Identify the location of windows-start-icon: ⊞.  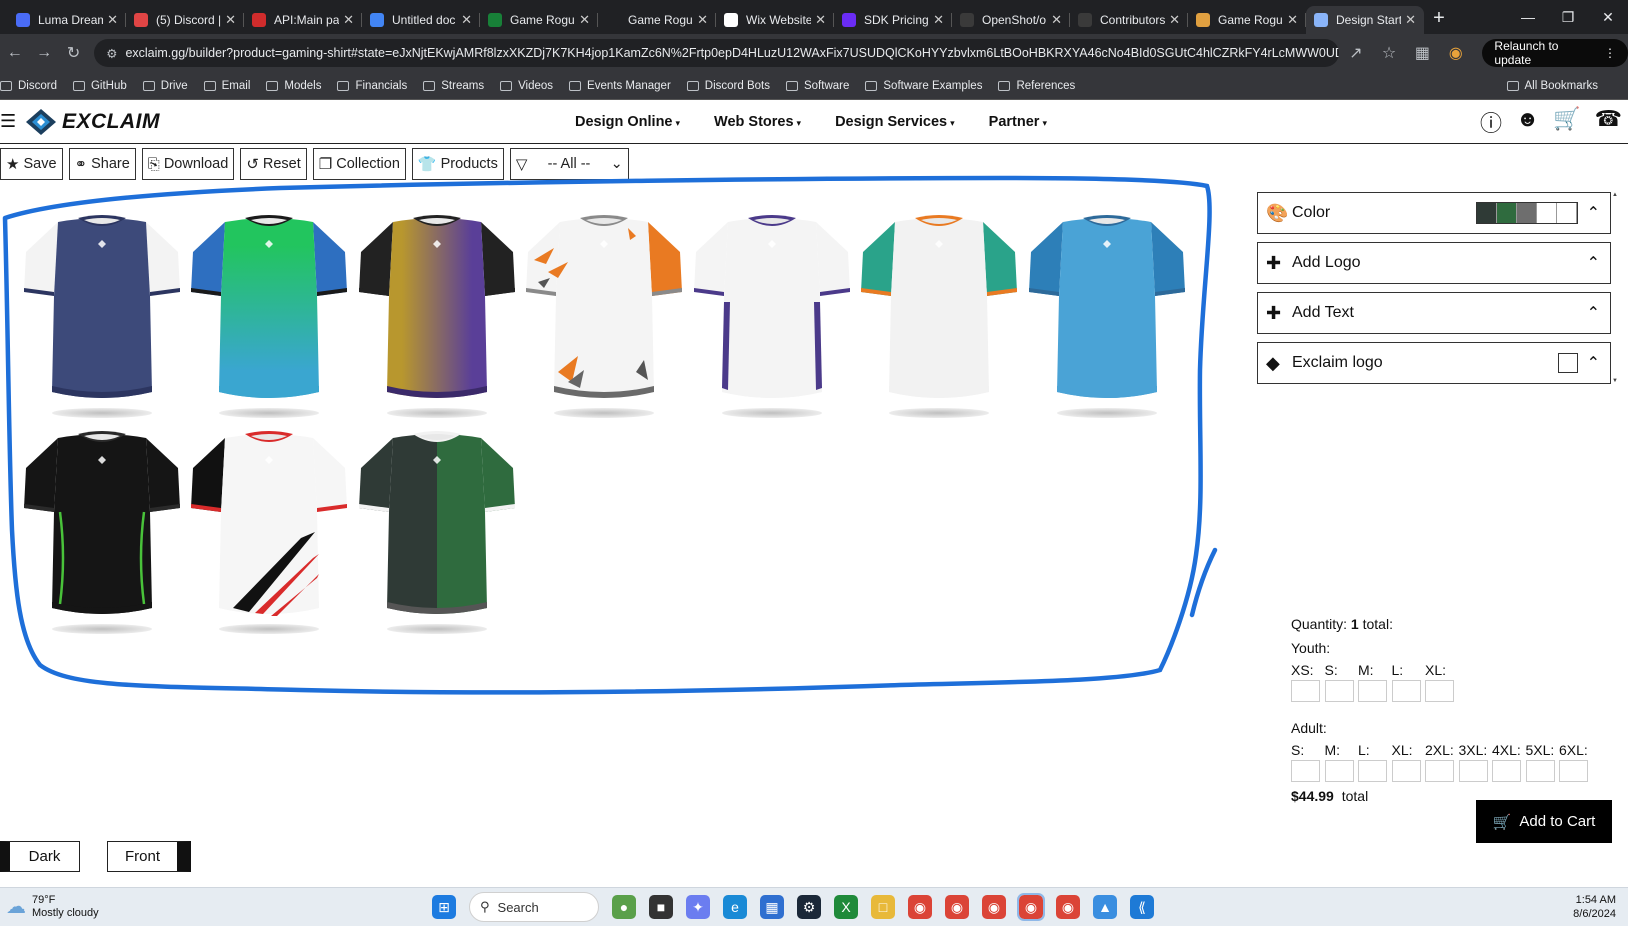
(444, 907).